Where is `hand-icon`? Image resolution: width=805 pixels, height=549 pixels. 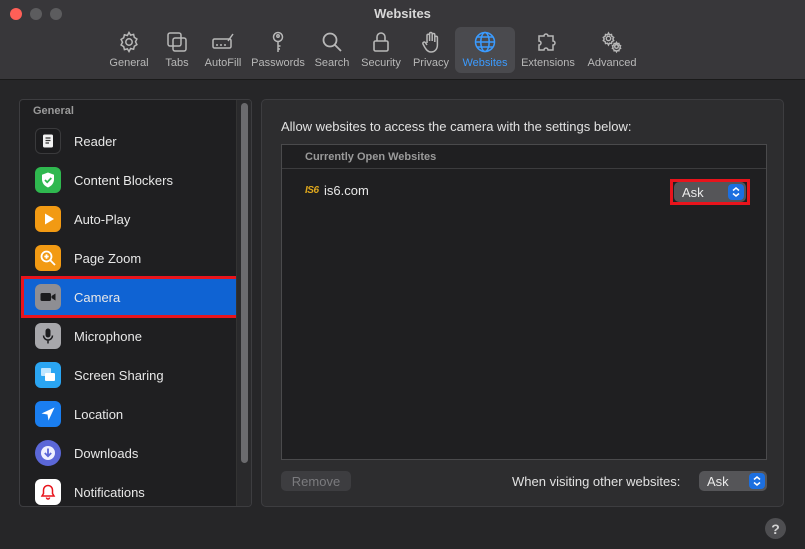
hand-icon is located at coordinates (430, 42).